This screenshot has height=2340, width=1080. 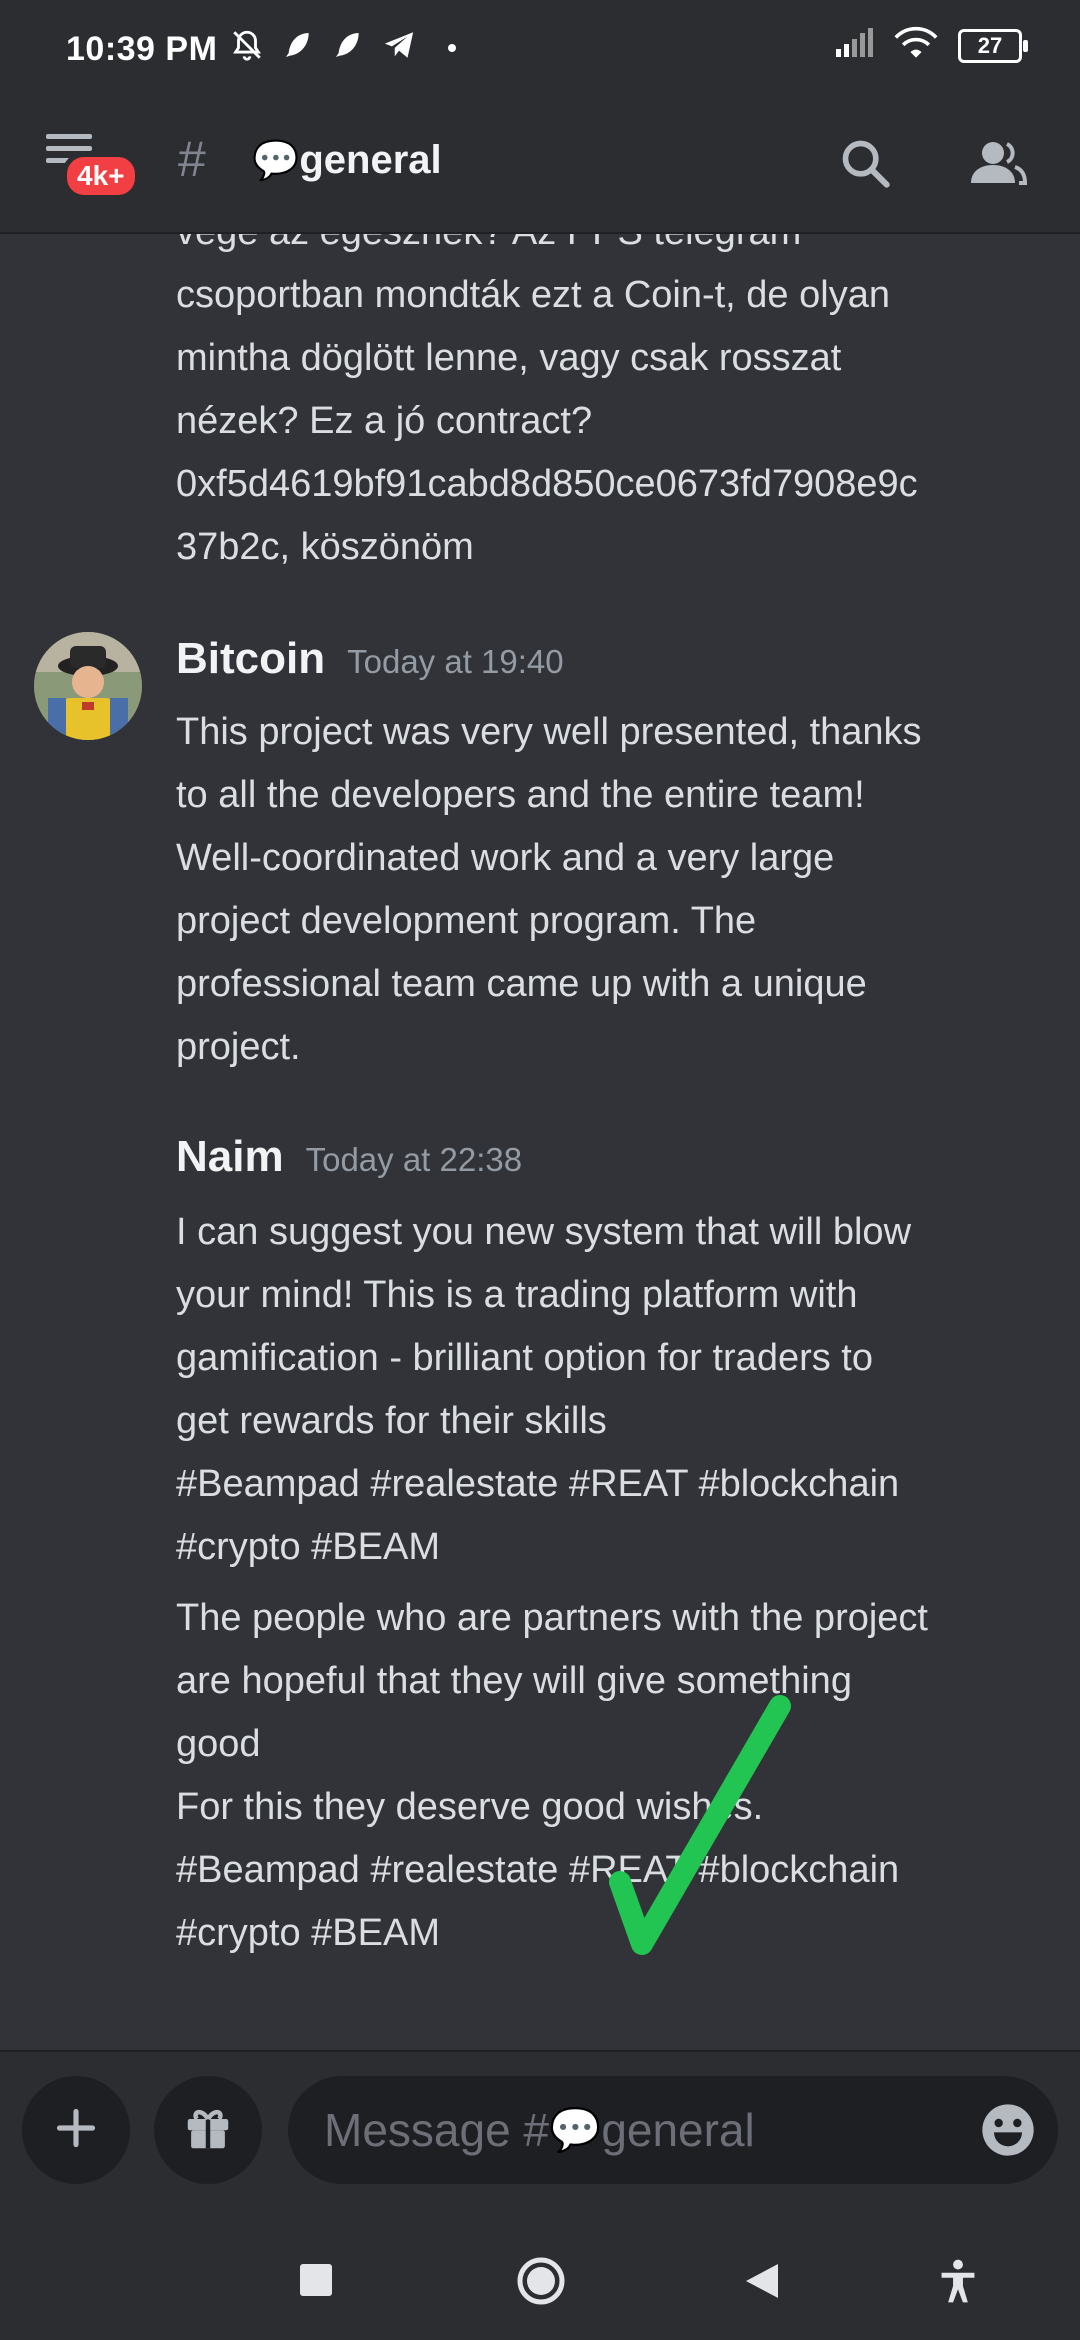 I want to click on status-notification-icons, so click(x=343, y=47).